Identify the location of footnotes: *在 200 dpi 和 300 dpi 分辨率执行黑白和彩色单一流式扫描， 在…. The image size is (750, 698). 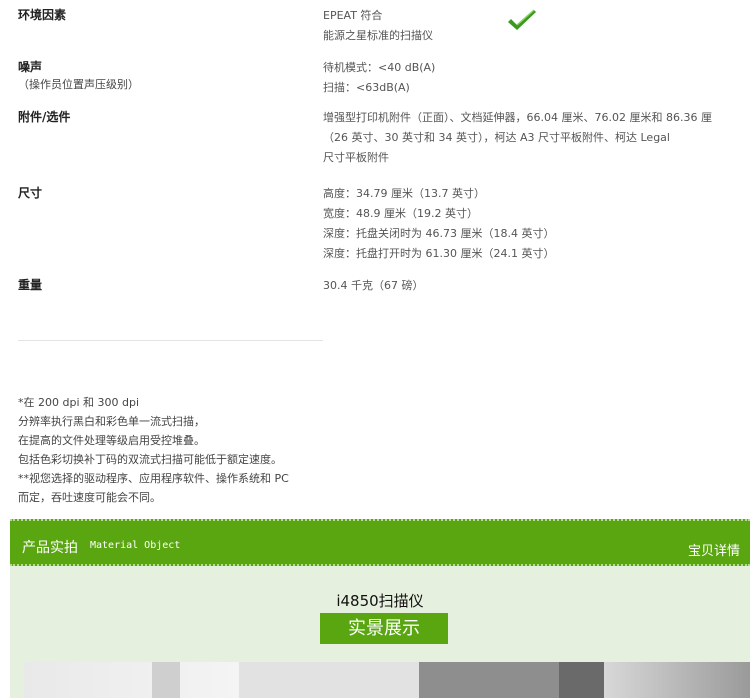
(153, 450).